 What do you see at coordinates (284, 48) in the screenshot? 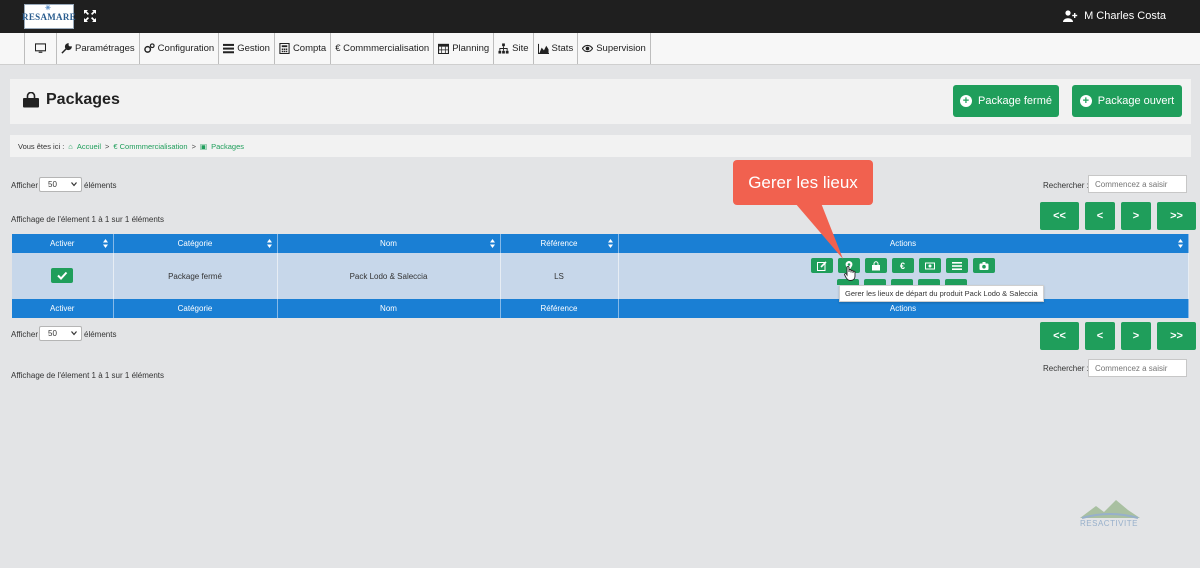
I see `calculator-icon` at bounding box center [284, 48].